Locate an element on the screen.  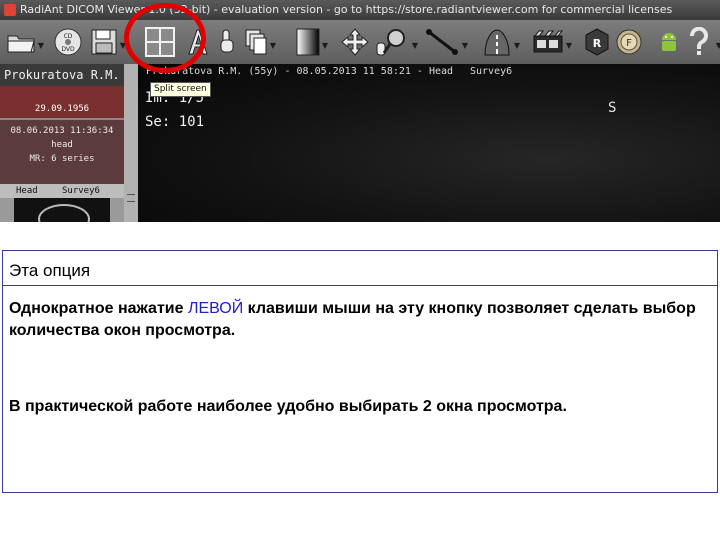
open-folder-button: ▼ is located at coordinates (24, 42).